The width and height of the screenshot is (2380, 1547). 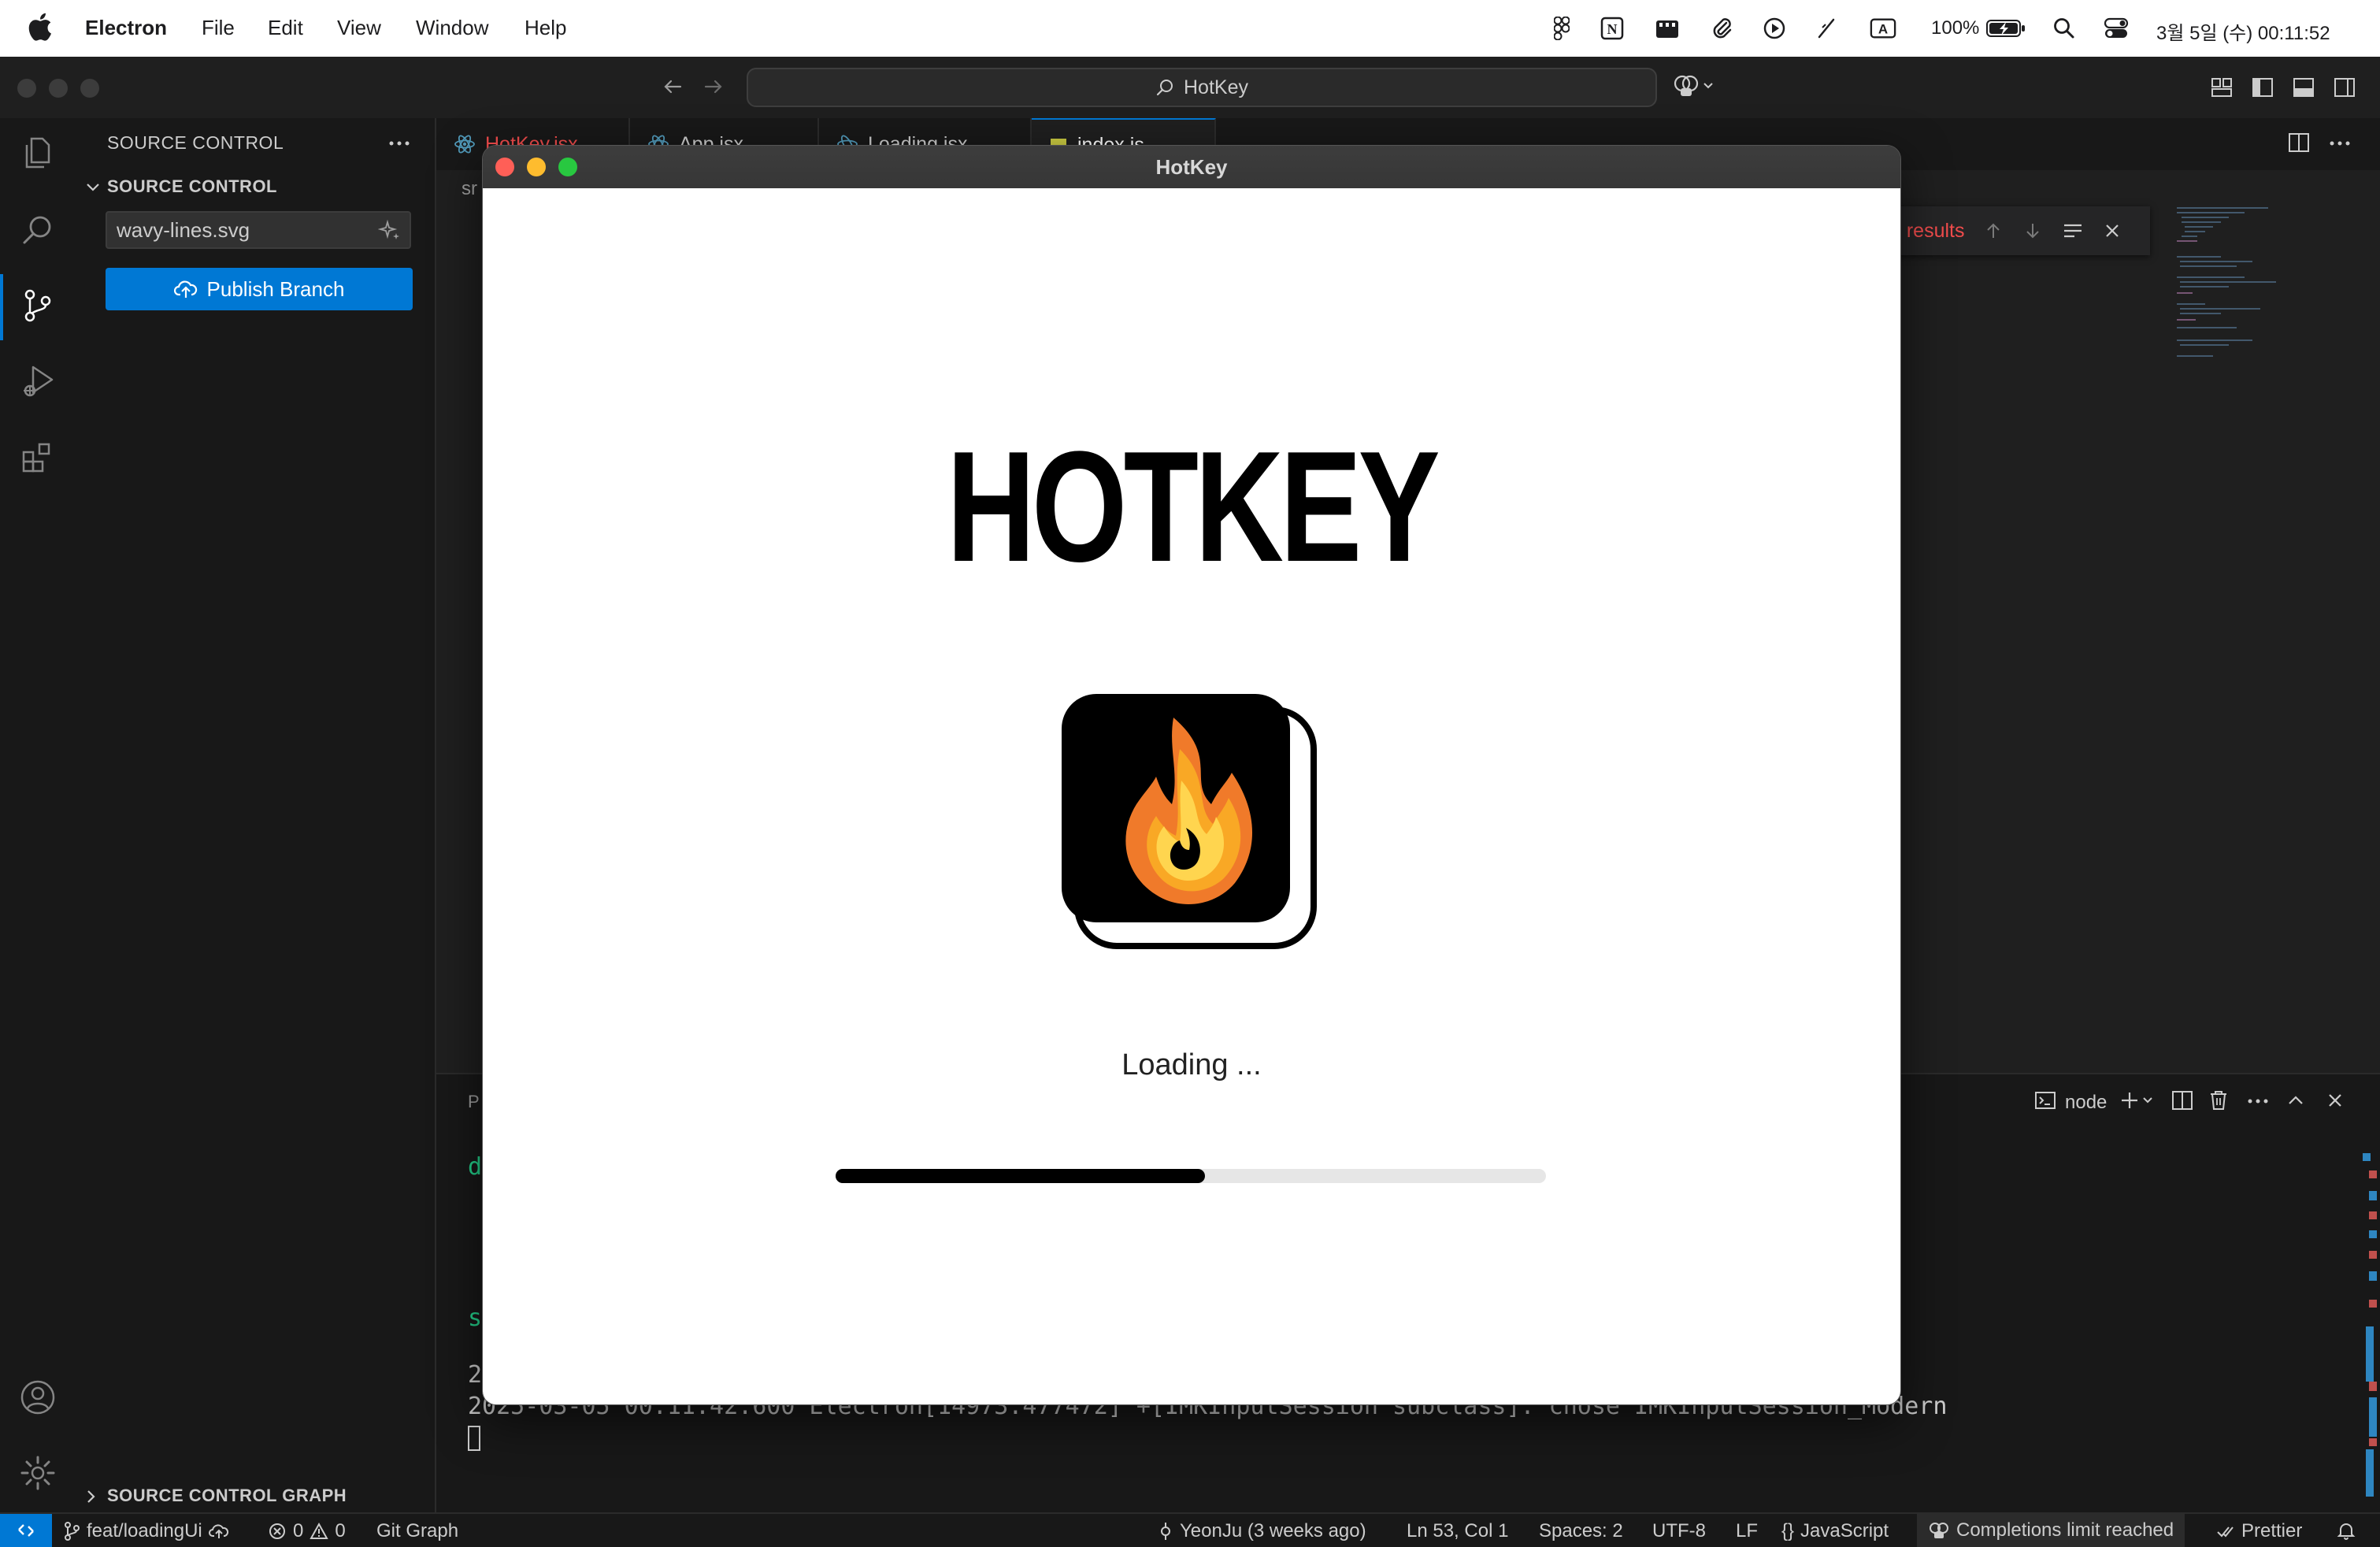 I want to click on spotlight-search-icon, so click(x=2064, y=28).